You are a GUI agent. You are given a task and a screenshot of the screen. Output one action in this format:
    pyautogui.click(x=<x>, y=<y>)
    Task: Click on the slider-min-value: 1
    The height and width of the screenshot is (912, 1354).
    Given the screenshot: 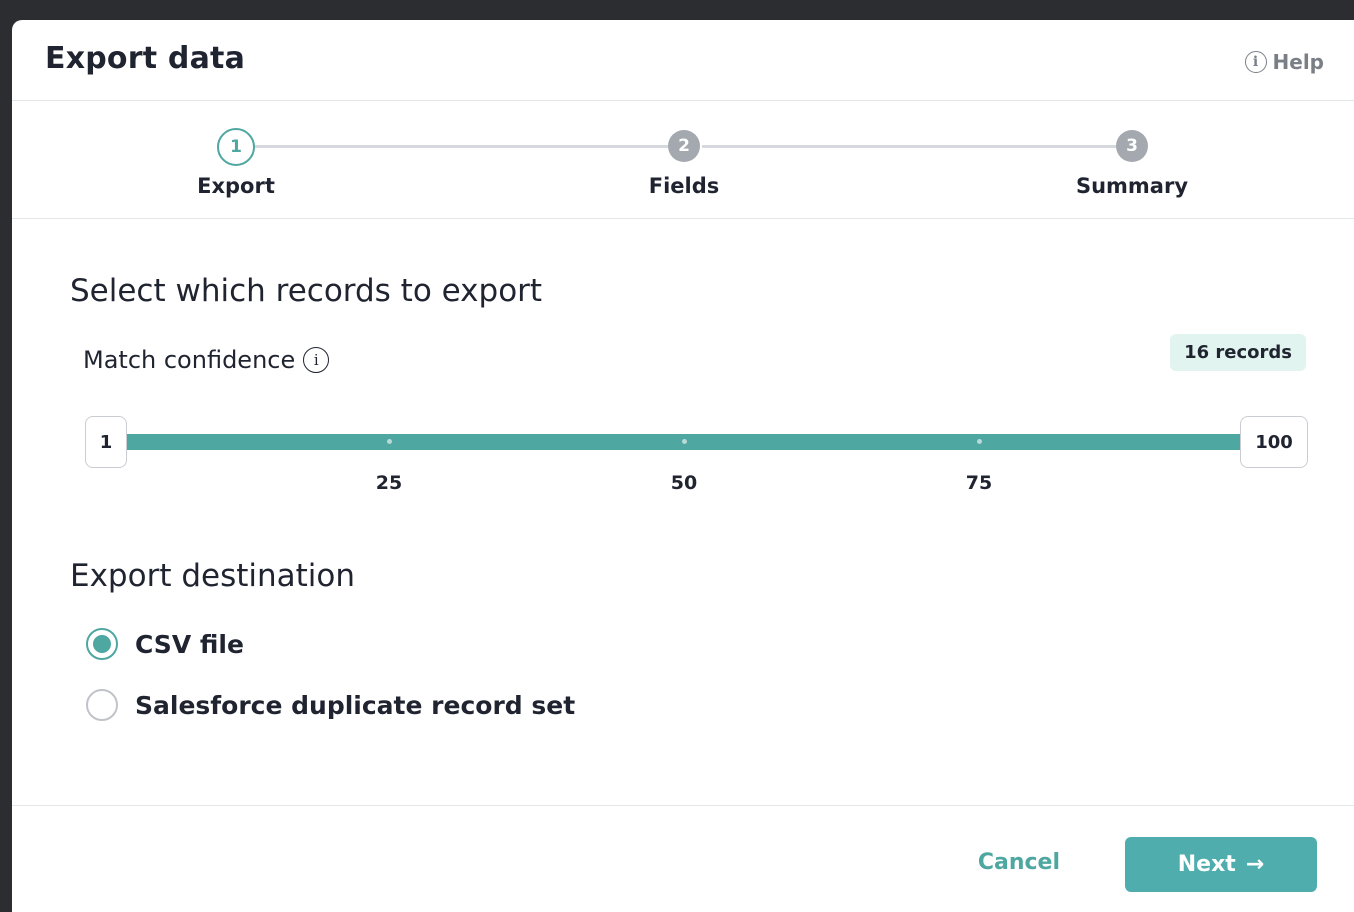 What is the action you would take?
    pyautogui.click(x=106, y=442)
    